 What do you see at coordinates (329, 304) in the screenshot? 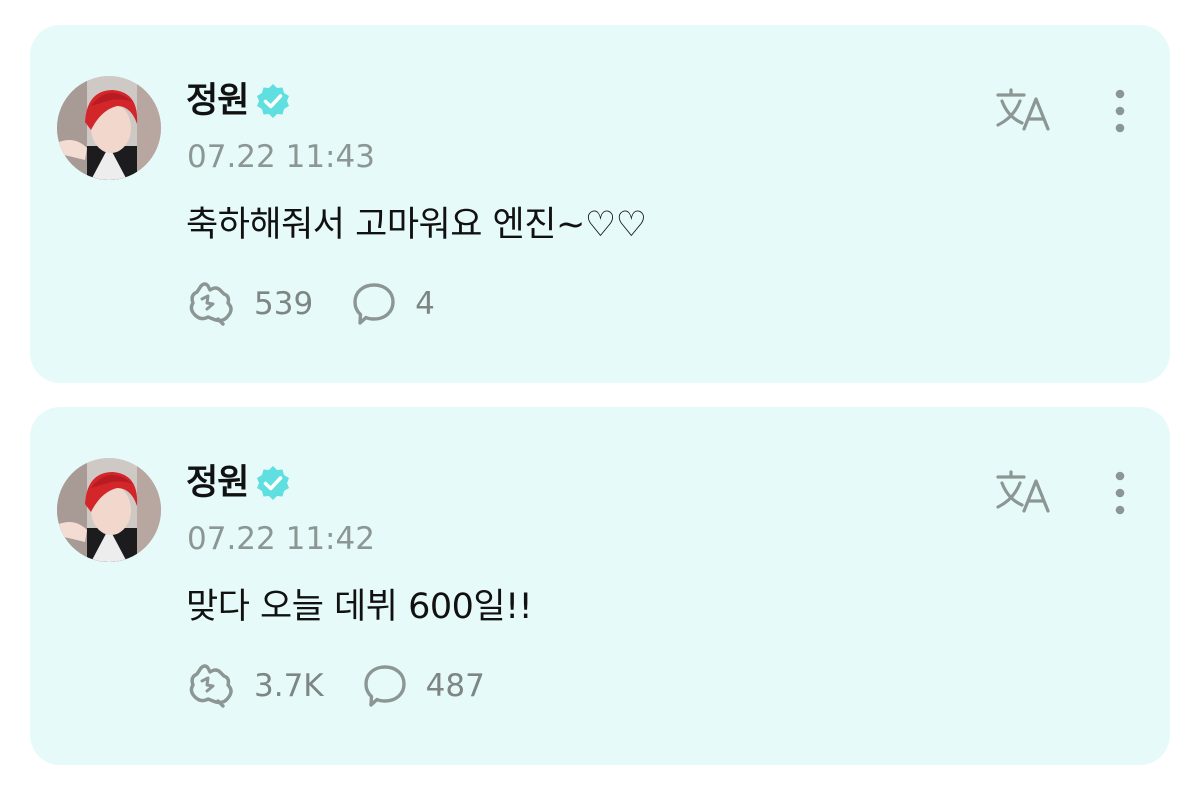
I see `post-actions: 539 4` at bounding box center [329, 304].